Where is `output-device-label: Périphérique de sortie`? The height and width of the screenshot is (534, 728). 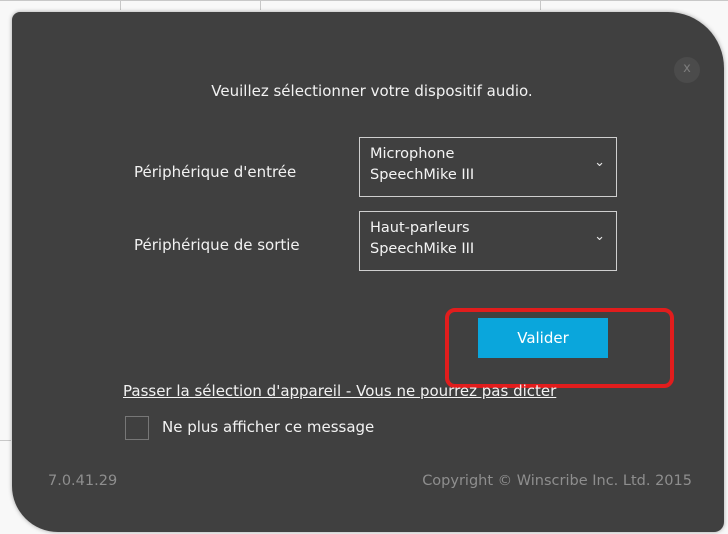
output-device-label: Périphérique de sortie is located at coordinates (217, 245).